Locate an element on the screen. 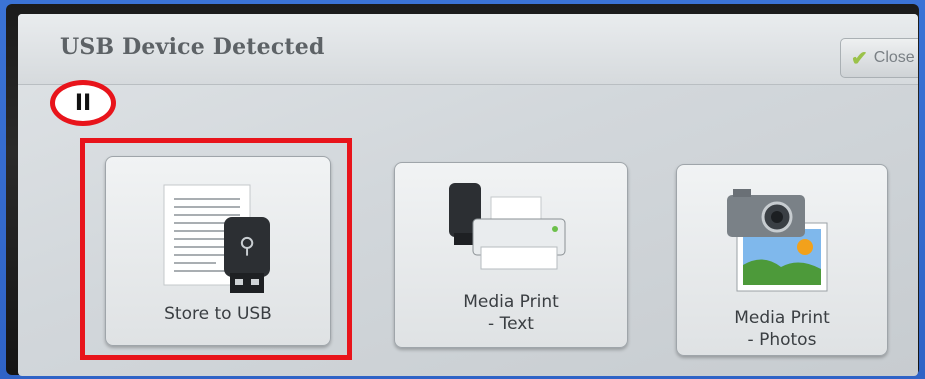  step-badge: II is located at coordinates (83, 103).